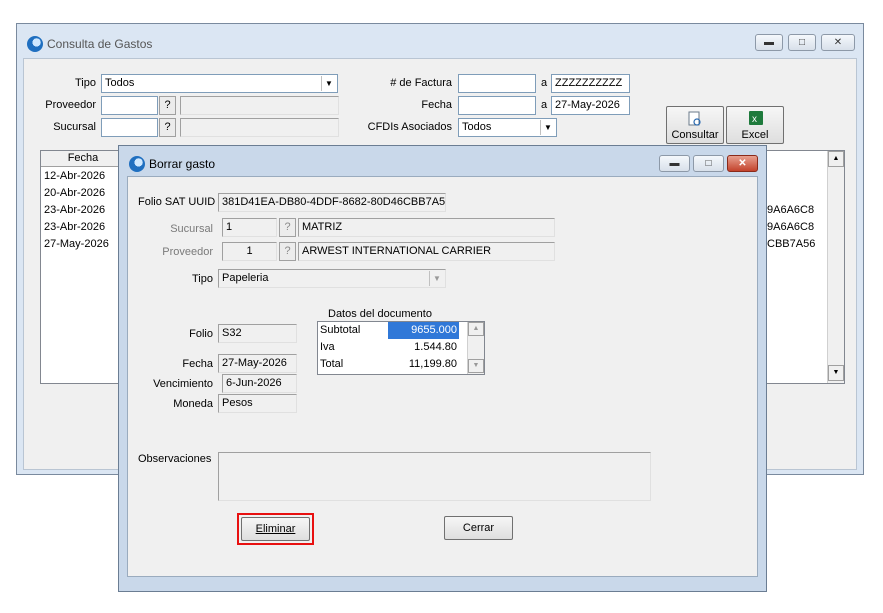  Describe the element at coordinates (332, 278) in the screenshot. I see `tipo-select: Papeleria ▼` at that location.